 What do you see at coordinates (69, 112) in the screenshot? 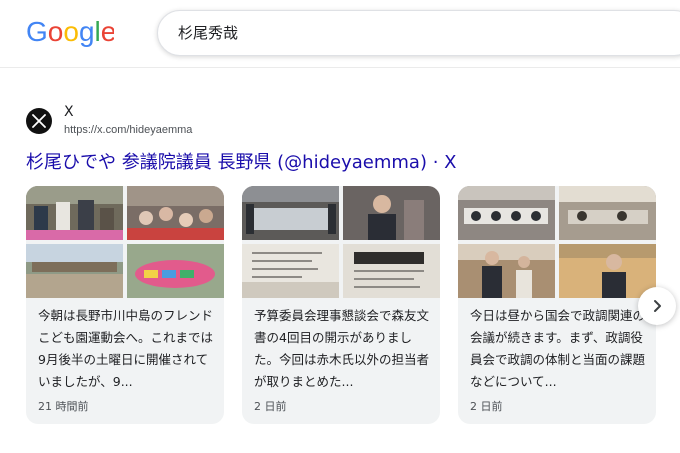
I see `site-name: X` at bounding box center [69, 112].